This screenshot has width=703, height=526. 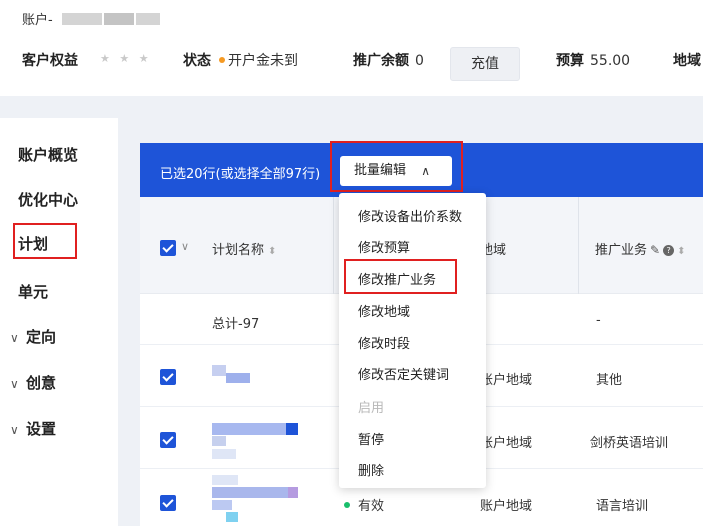 What do you see at coordinates (168, 248) in the screenshot?
I see `select-all-checkbox` at bounding box center [168, 248].